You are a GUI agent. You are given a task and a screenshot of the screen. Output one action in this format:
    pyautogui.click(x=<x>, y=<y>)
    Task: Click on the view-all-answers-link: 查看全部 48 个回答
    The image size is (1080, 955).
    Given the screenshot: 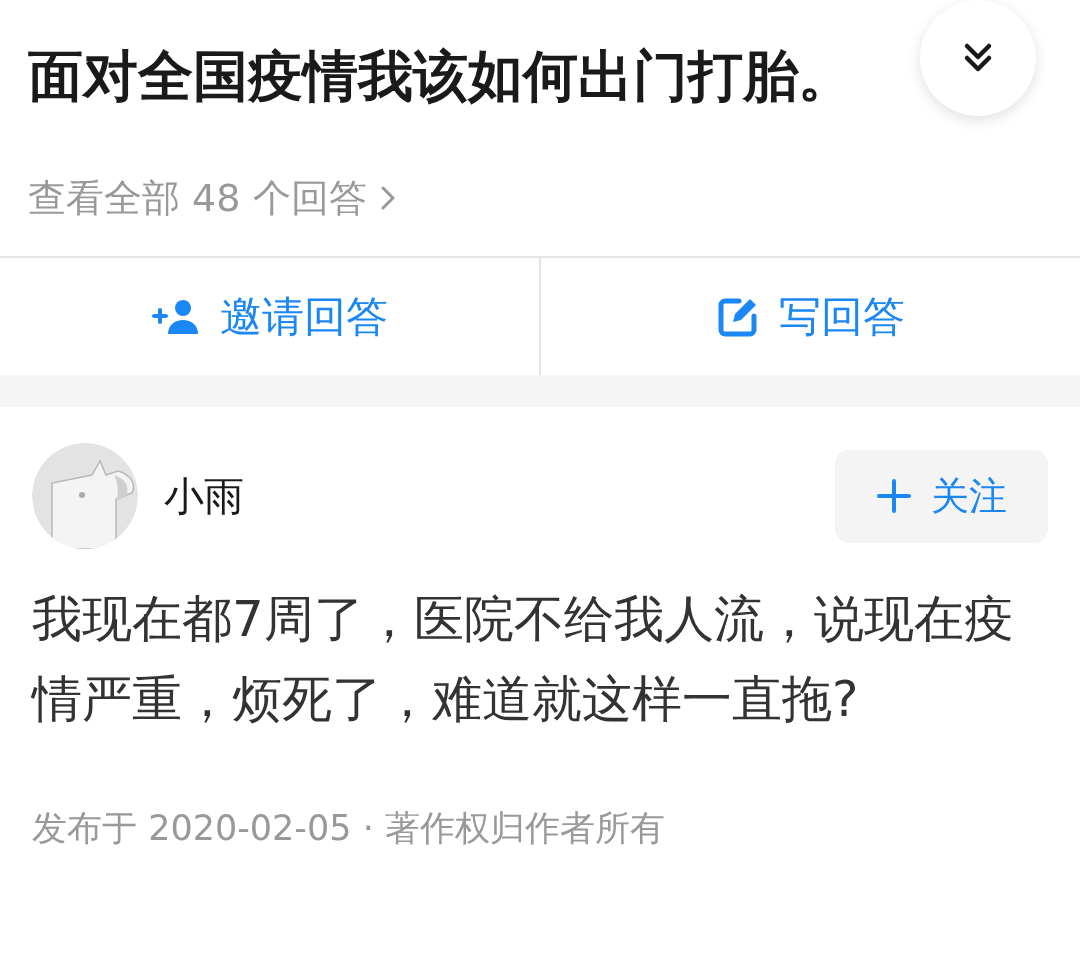 What is the action you would take?
    pyautogui.click(x=197, y=198)
    